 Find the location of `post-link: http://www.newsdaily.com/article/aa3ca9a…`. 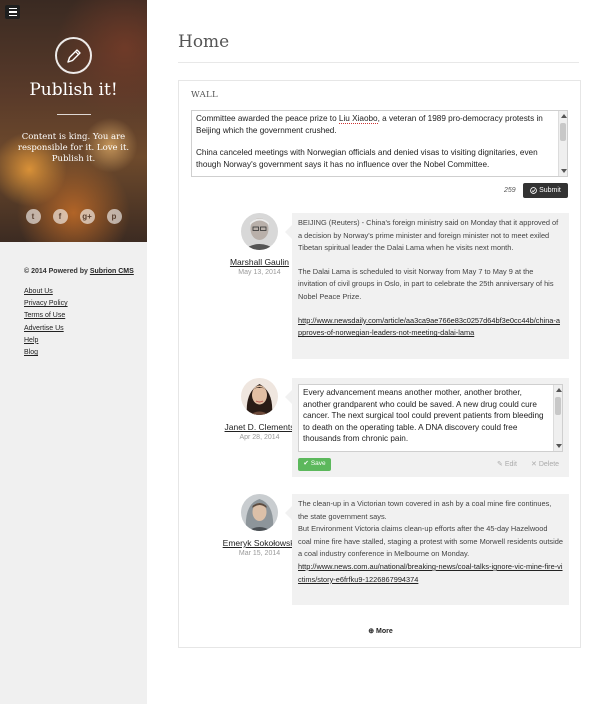

post-link: http://www.newsdaily.com/article/aa3ca9a… is located at coordinates (429, 327).